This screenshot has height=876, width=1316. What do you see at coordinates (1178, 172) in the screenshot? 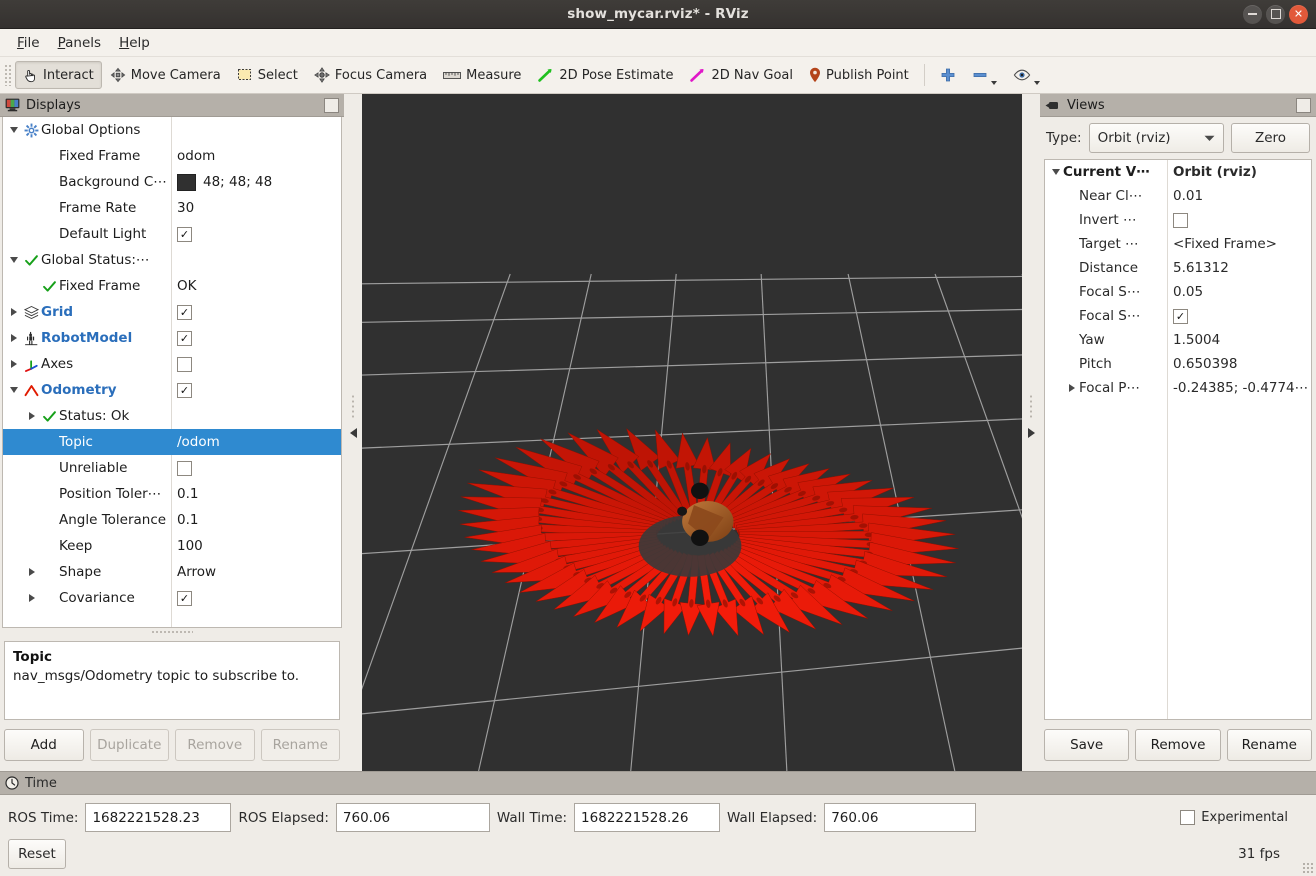
I see `view-row-current-v: Current V⋯ Orbit (rviz)` at bounding box center [1178, 172].